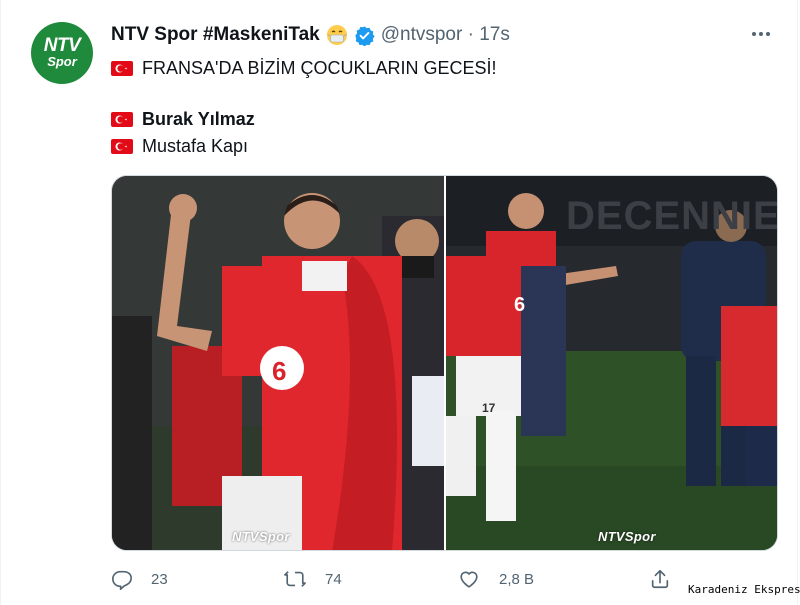  Describe the element at coordinates (744, 589) in the screenshot. I see `source-watermark: Karadeniz Ekspres` at that location.